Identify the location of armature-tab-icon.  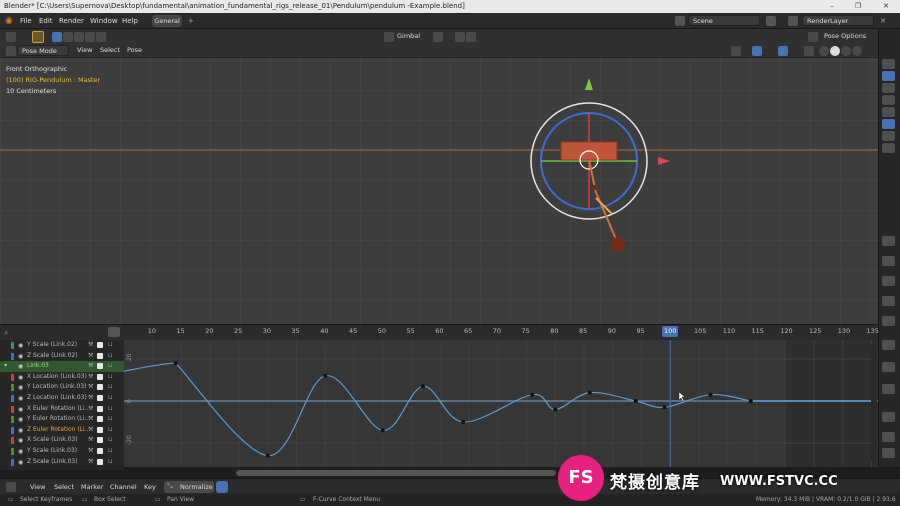
(888, 437).